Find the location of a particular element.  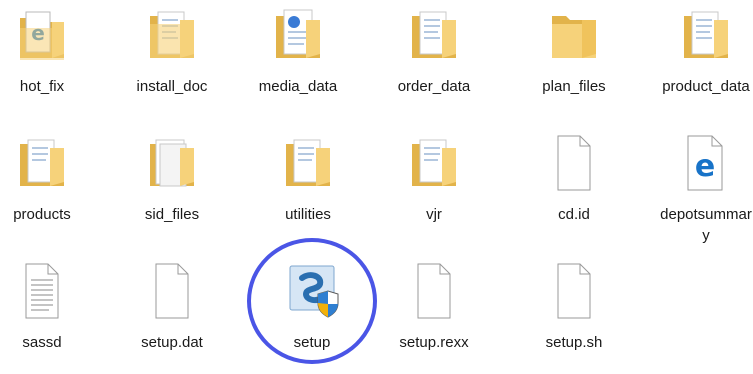

file-item-media-data: media_data is located at coordinates (298, 59).